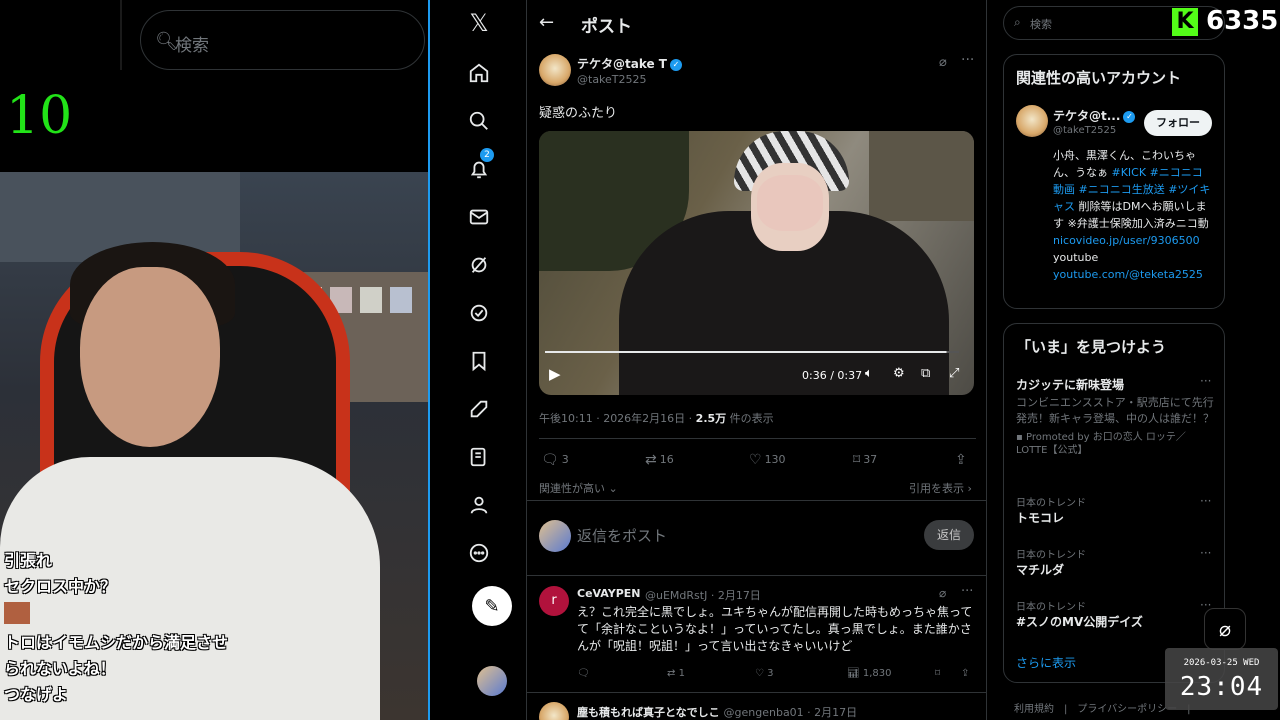 The height and width of the screenshot is (720, 1280). I want to click on reply-author-name: CeVAYPEN, so click(609, 593).